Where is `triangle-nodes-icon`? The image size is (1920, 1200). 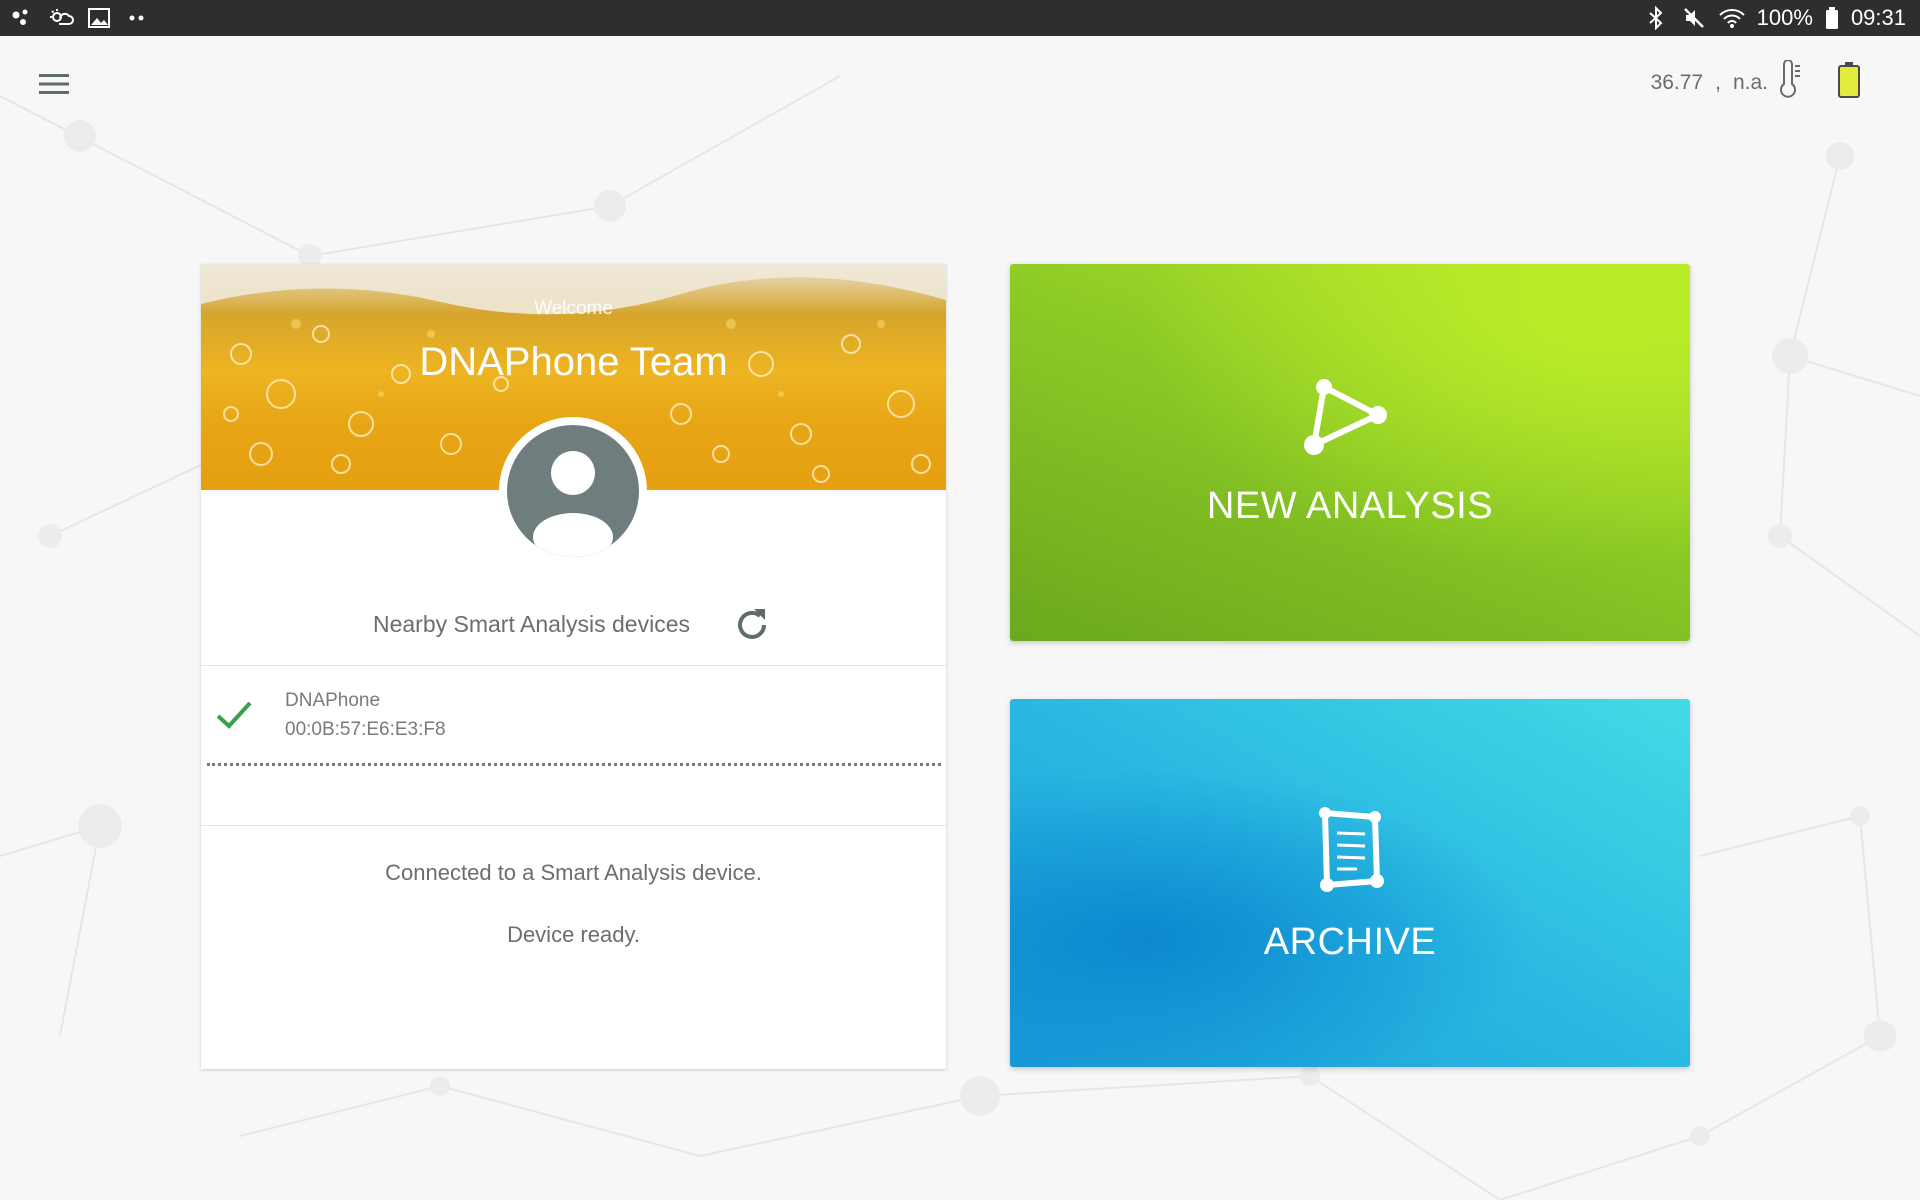 triangle-nodes-icon is located at coordinates (1345, 417).